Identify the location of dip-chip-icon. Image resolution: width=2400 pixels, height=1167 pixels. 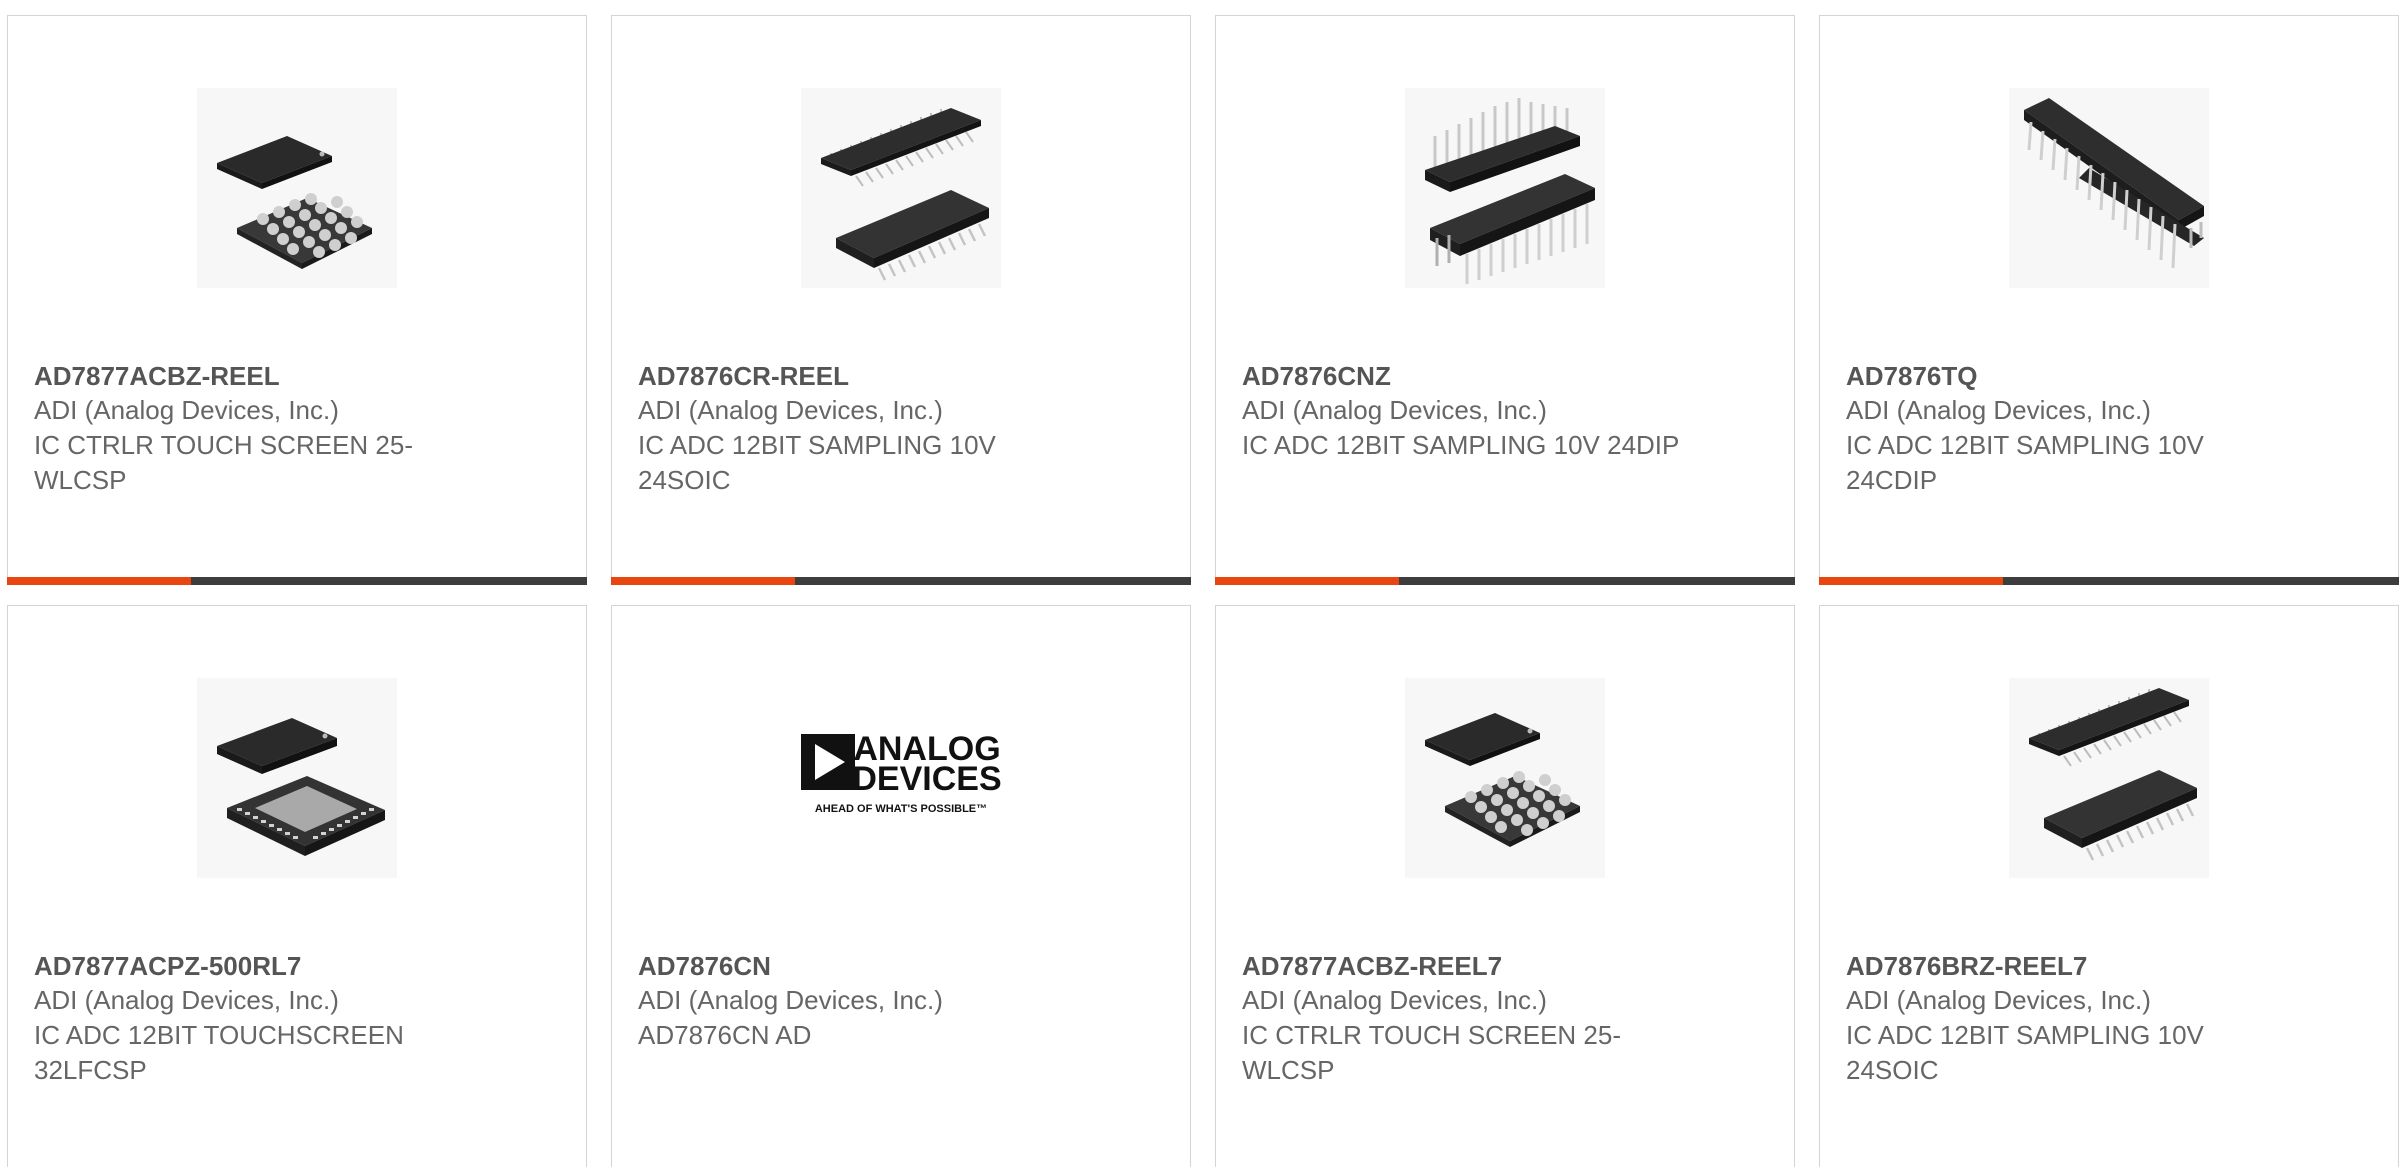
(1505, 188).